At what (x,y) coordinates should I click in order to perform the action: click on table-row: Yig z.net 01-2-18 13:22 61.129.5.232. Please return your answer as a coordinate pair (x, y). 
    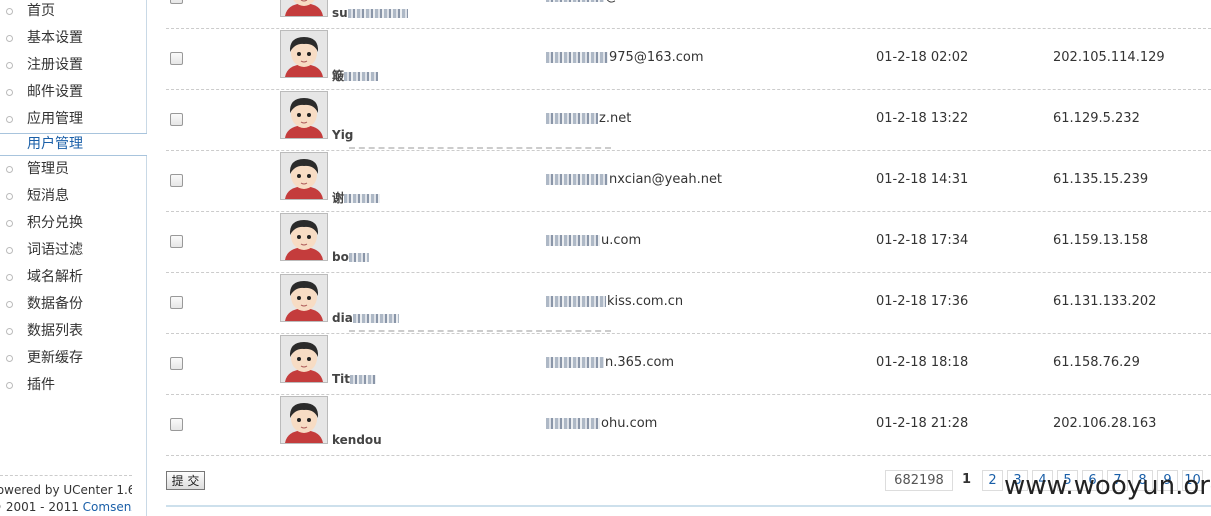
    Looking at the image, I should click on (688, 120).